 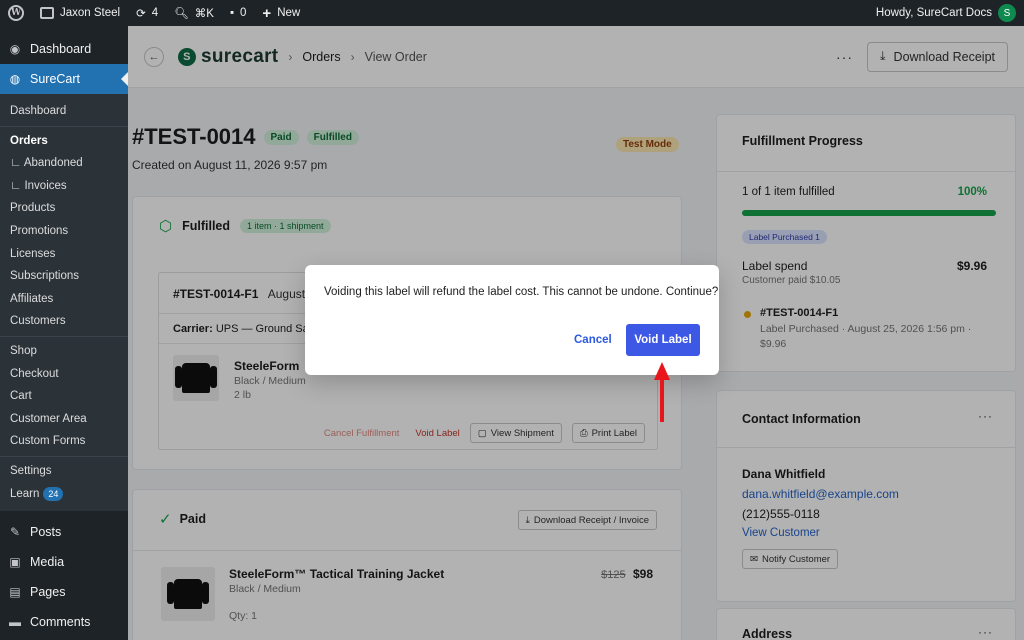 What do you see at coordinates (593, 340) in the screenshot?
I see `dialog-cancel-button: Cancel` at bounding box center [593, 340].